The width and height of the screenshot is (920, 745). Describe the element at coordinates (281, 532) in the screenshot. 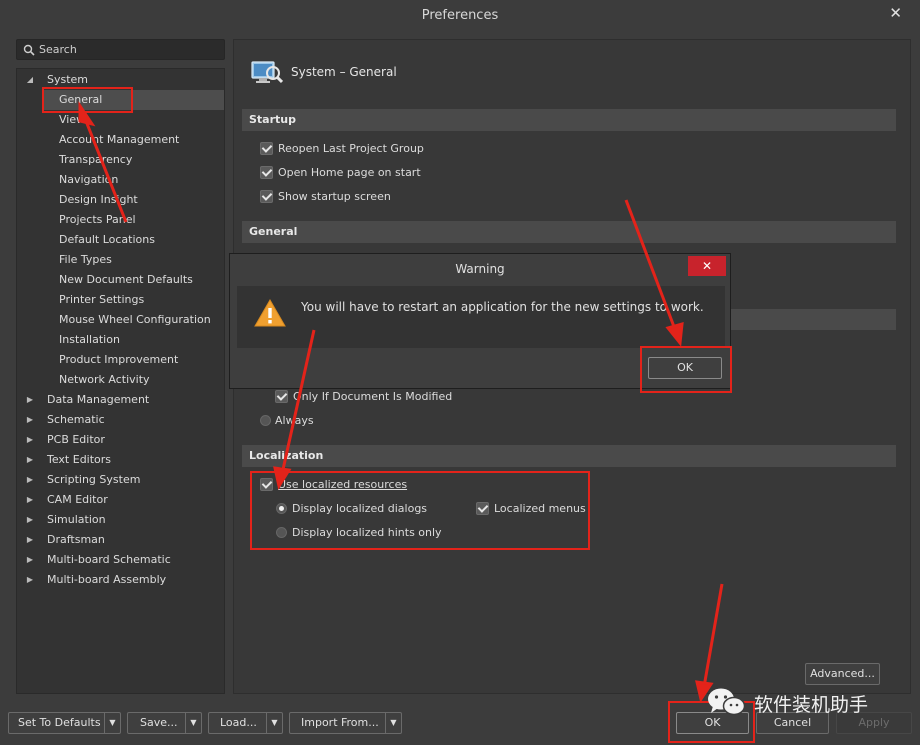

I see `radio-display-localized-hints` at that location.